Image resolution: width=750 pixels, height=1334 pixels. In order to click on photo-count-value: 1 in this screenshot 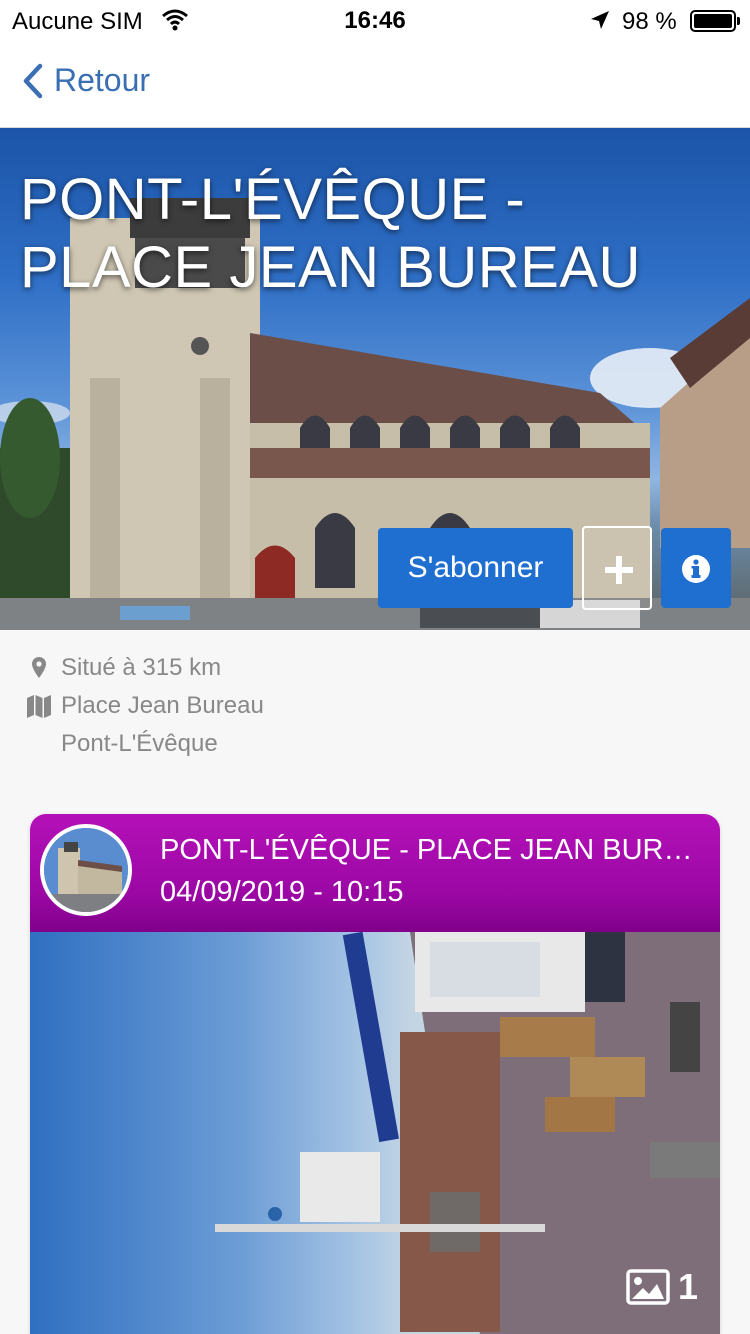, I will do `click(687, 1286)`.